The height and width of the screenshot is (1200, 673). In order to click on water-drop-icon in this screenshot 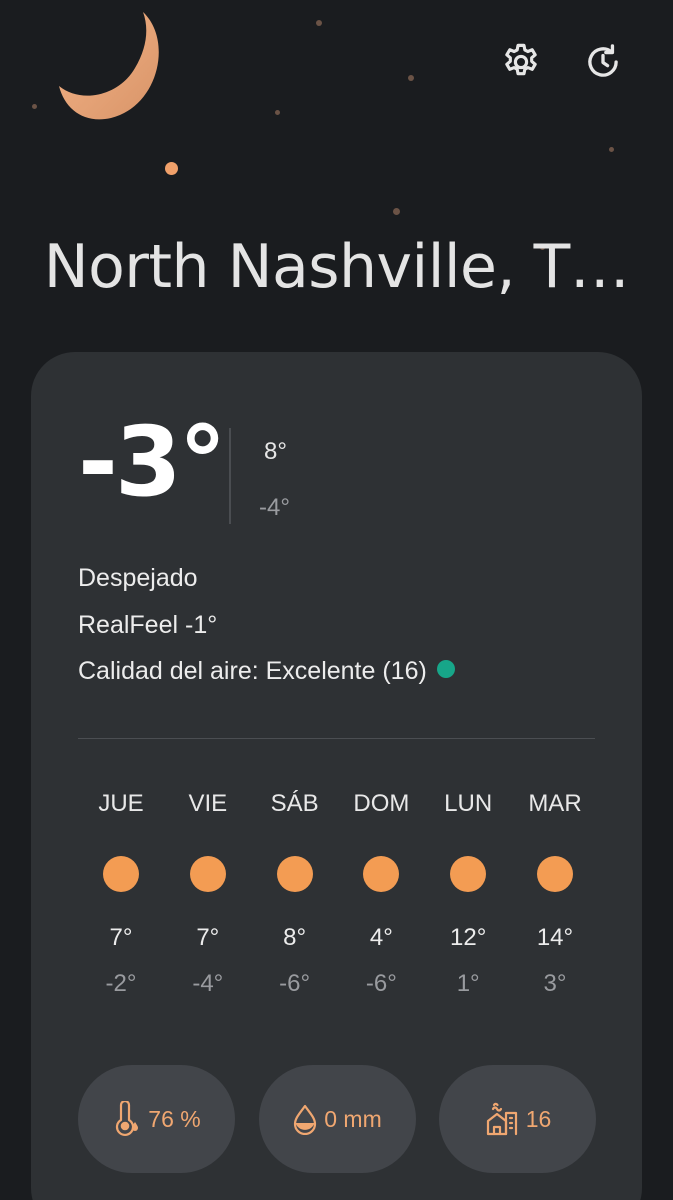, I will do `click(305, 1119)`.